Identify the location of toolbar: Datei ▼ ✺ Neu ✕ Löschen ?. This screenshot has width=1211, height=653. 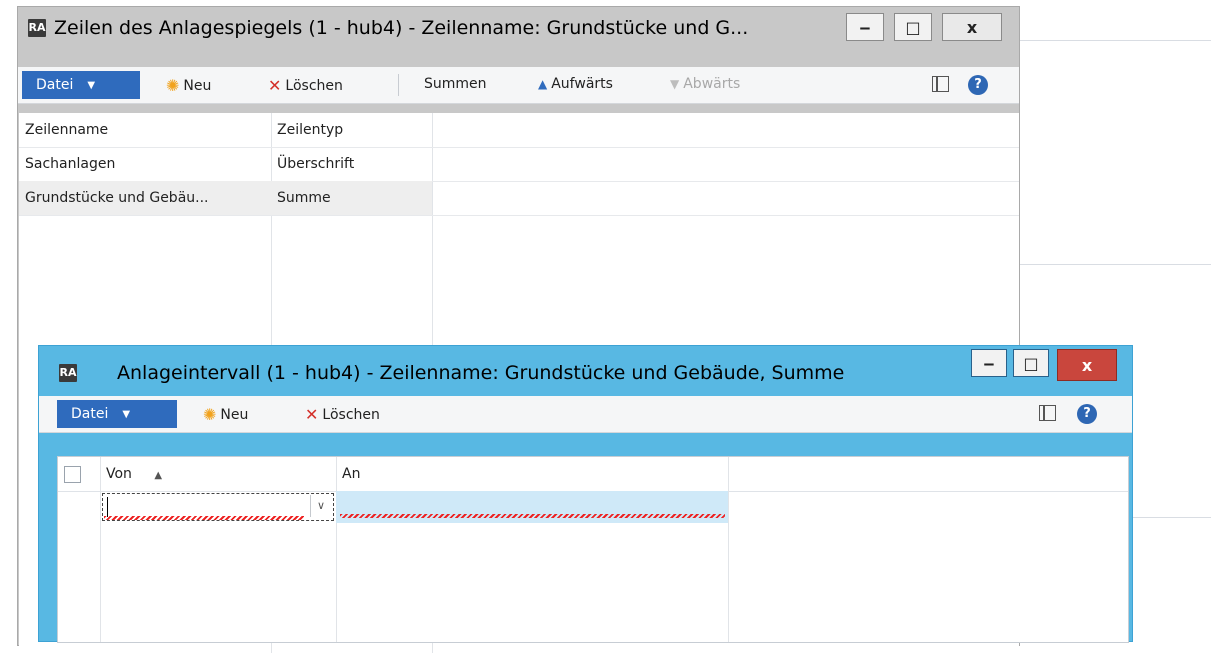
(585, 414).